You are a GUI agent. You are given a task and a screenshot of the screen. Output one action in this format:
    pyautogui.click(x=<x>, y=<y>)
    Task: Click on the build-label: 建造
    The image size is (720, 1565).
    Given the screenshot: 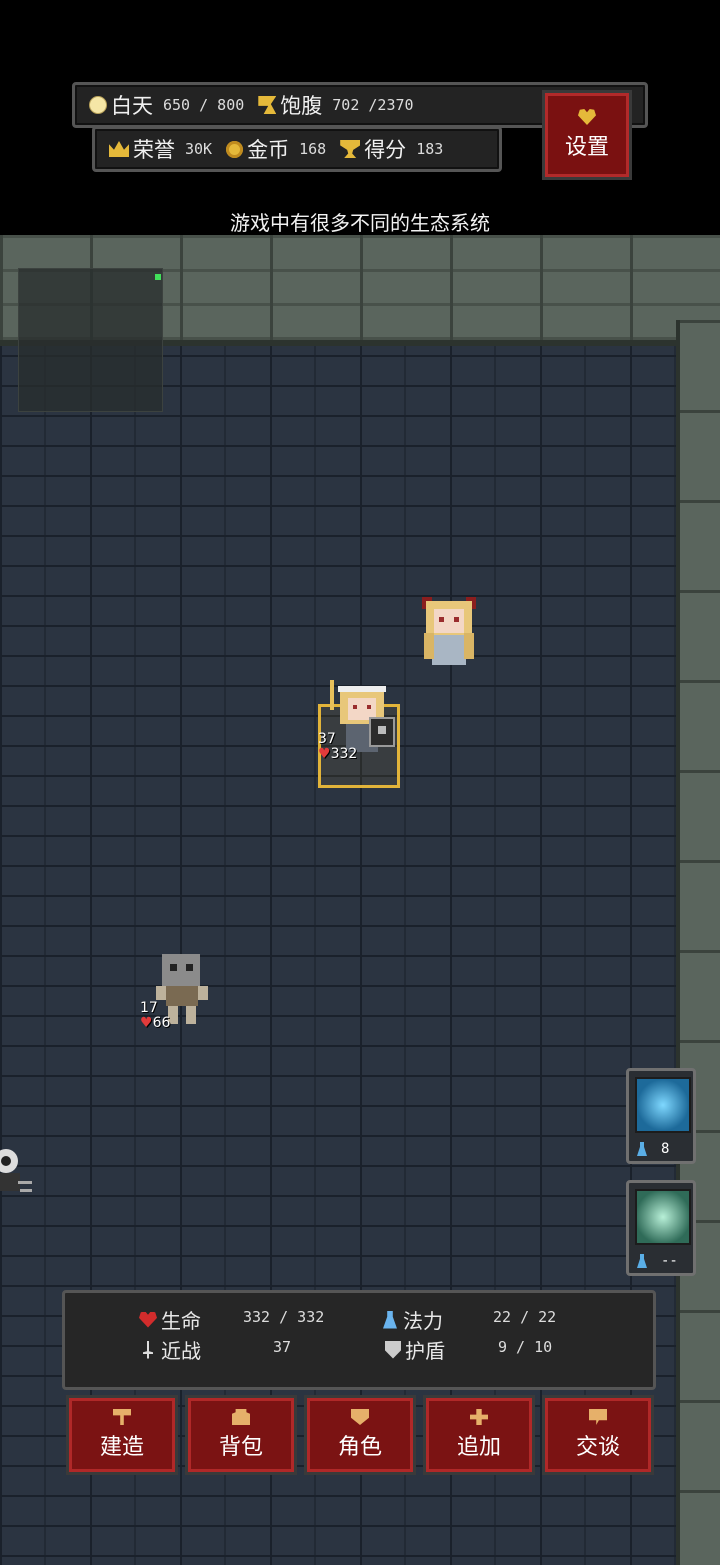 What is the action you would take?
    pyautogui.click(x=121, y=1447)
    